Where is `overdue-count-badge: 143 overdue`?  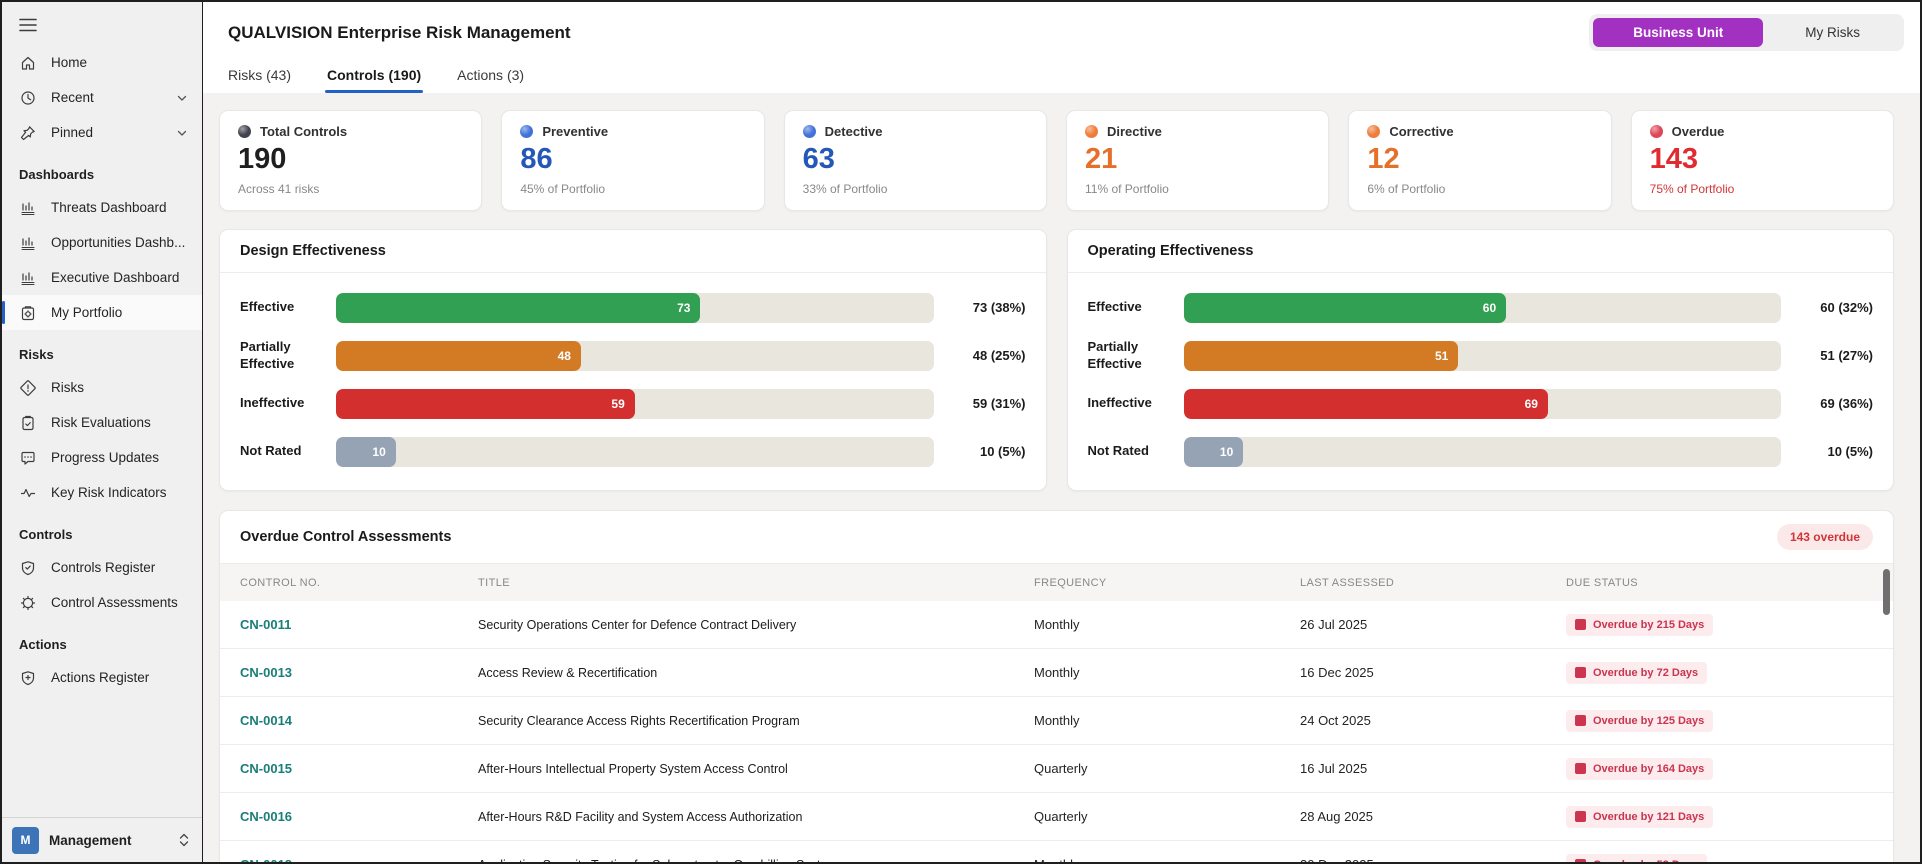 overdue-count-badge: 143 overdue is located at coordinates (1824, 537).